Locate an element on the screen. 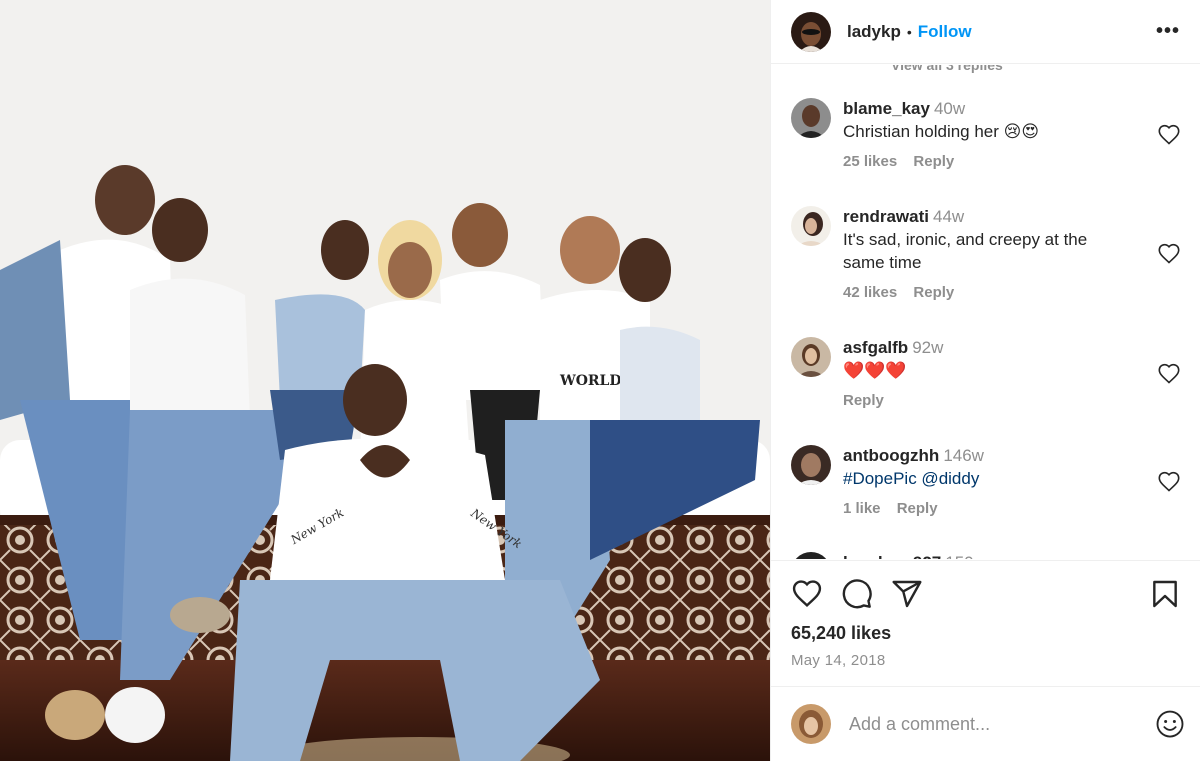  author-username: ladykp is located at coordinates (874, 32).